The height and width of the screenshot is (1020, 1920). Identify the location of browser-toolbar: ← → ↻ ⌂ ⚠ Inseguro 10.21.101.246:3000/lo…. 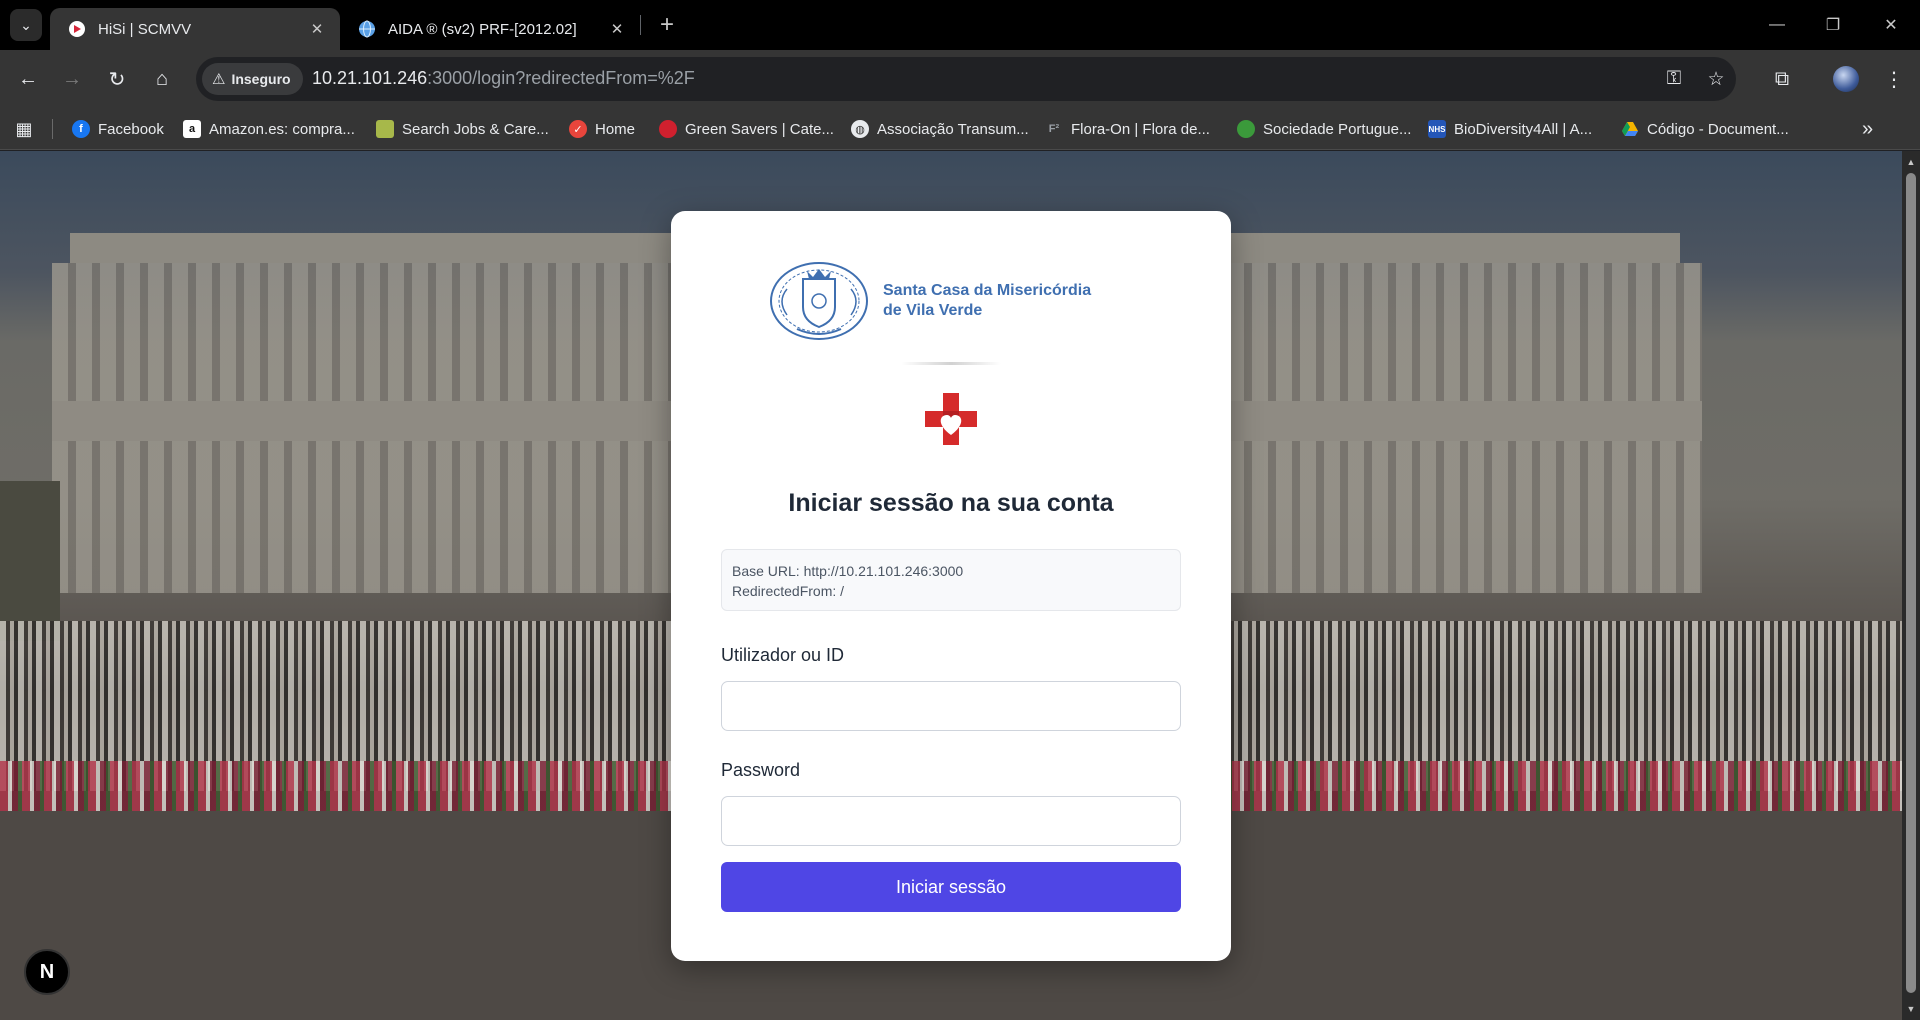
(960, 79).